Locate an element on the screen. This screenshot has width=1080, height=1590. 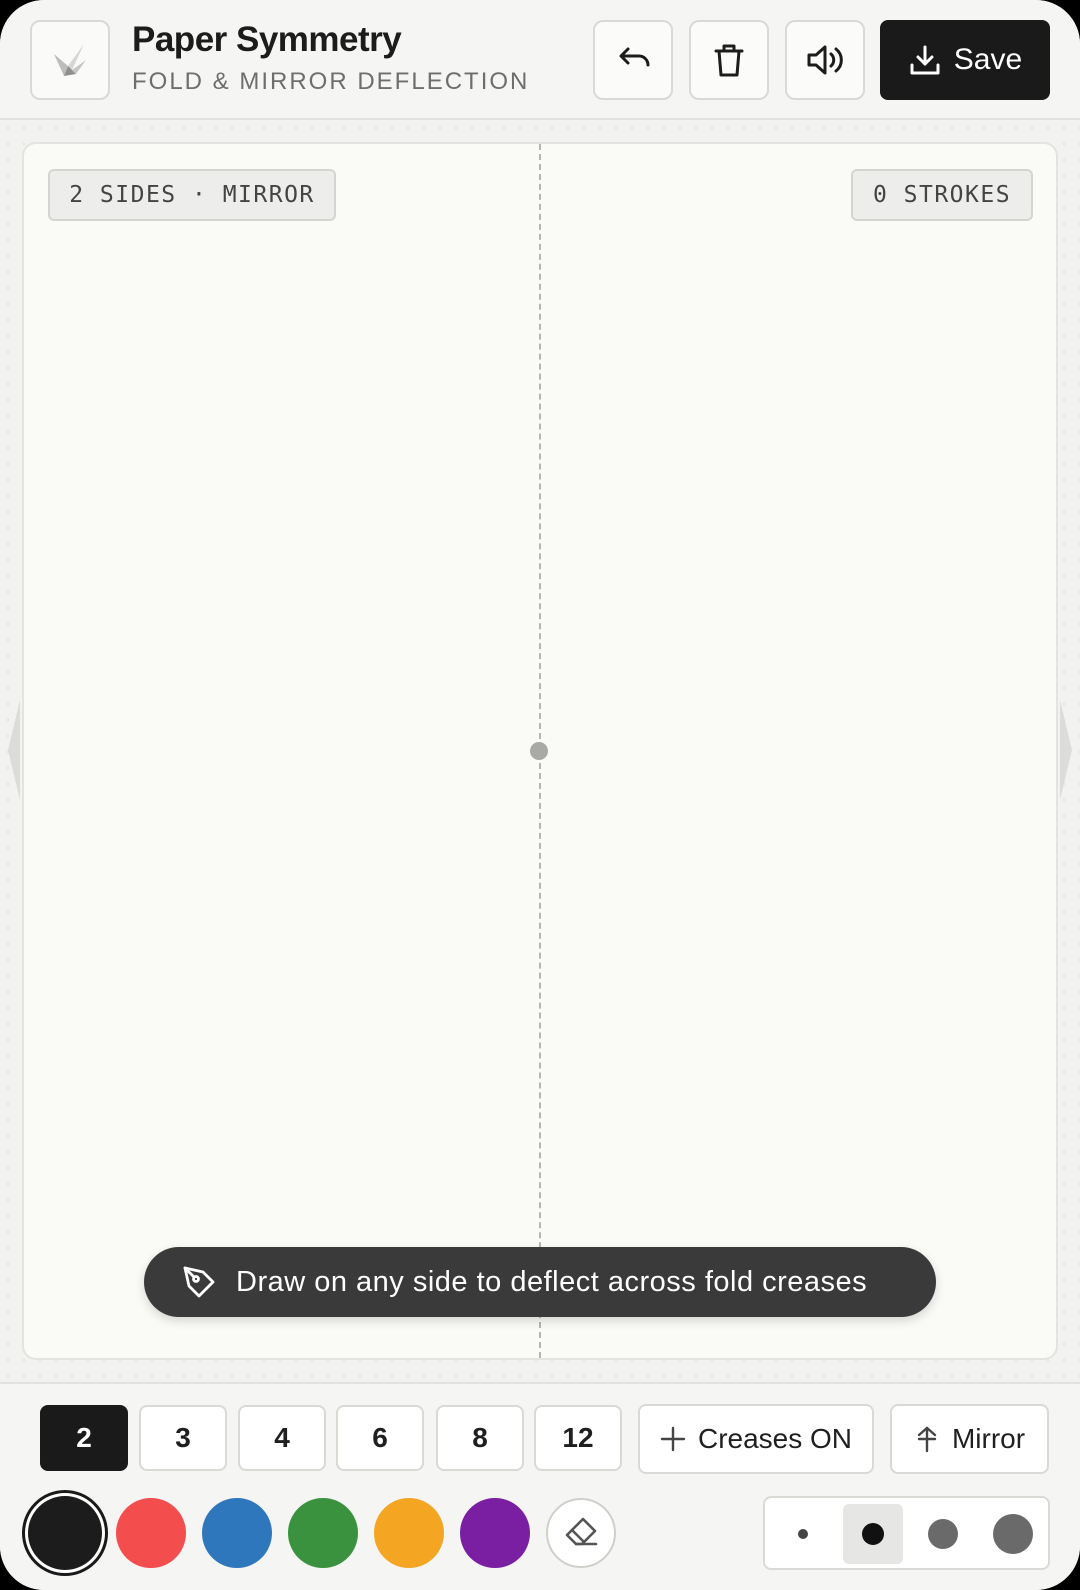
app-title: Paper Symmetry is located at coordinates (267, 39).